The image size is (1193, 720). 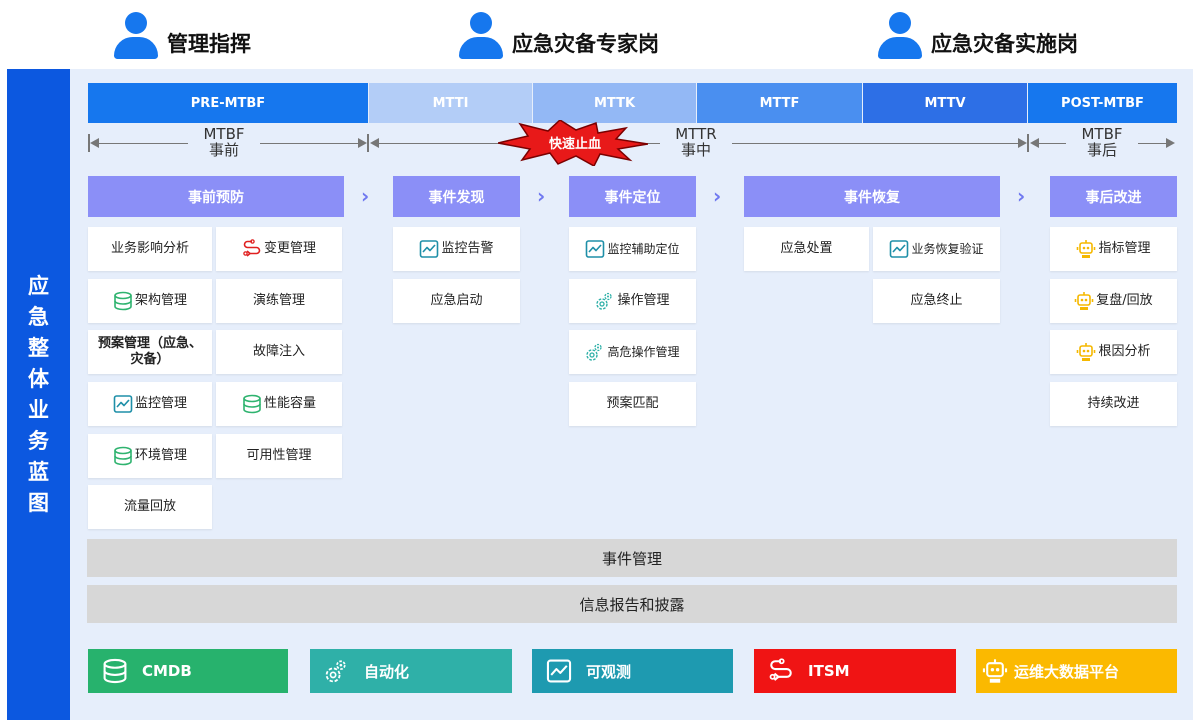 I want to click on phase-pre-mtbf: PRE-MTBF, so click(x=228, y=103).